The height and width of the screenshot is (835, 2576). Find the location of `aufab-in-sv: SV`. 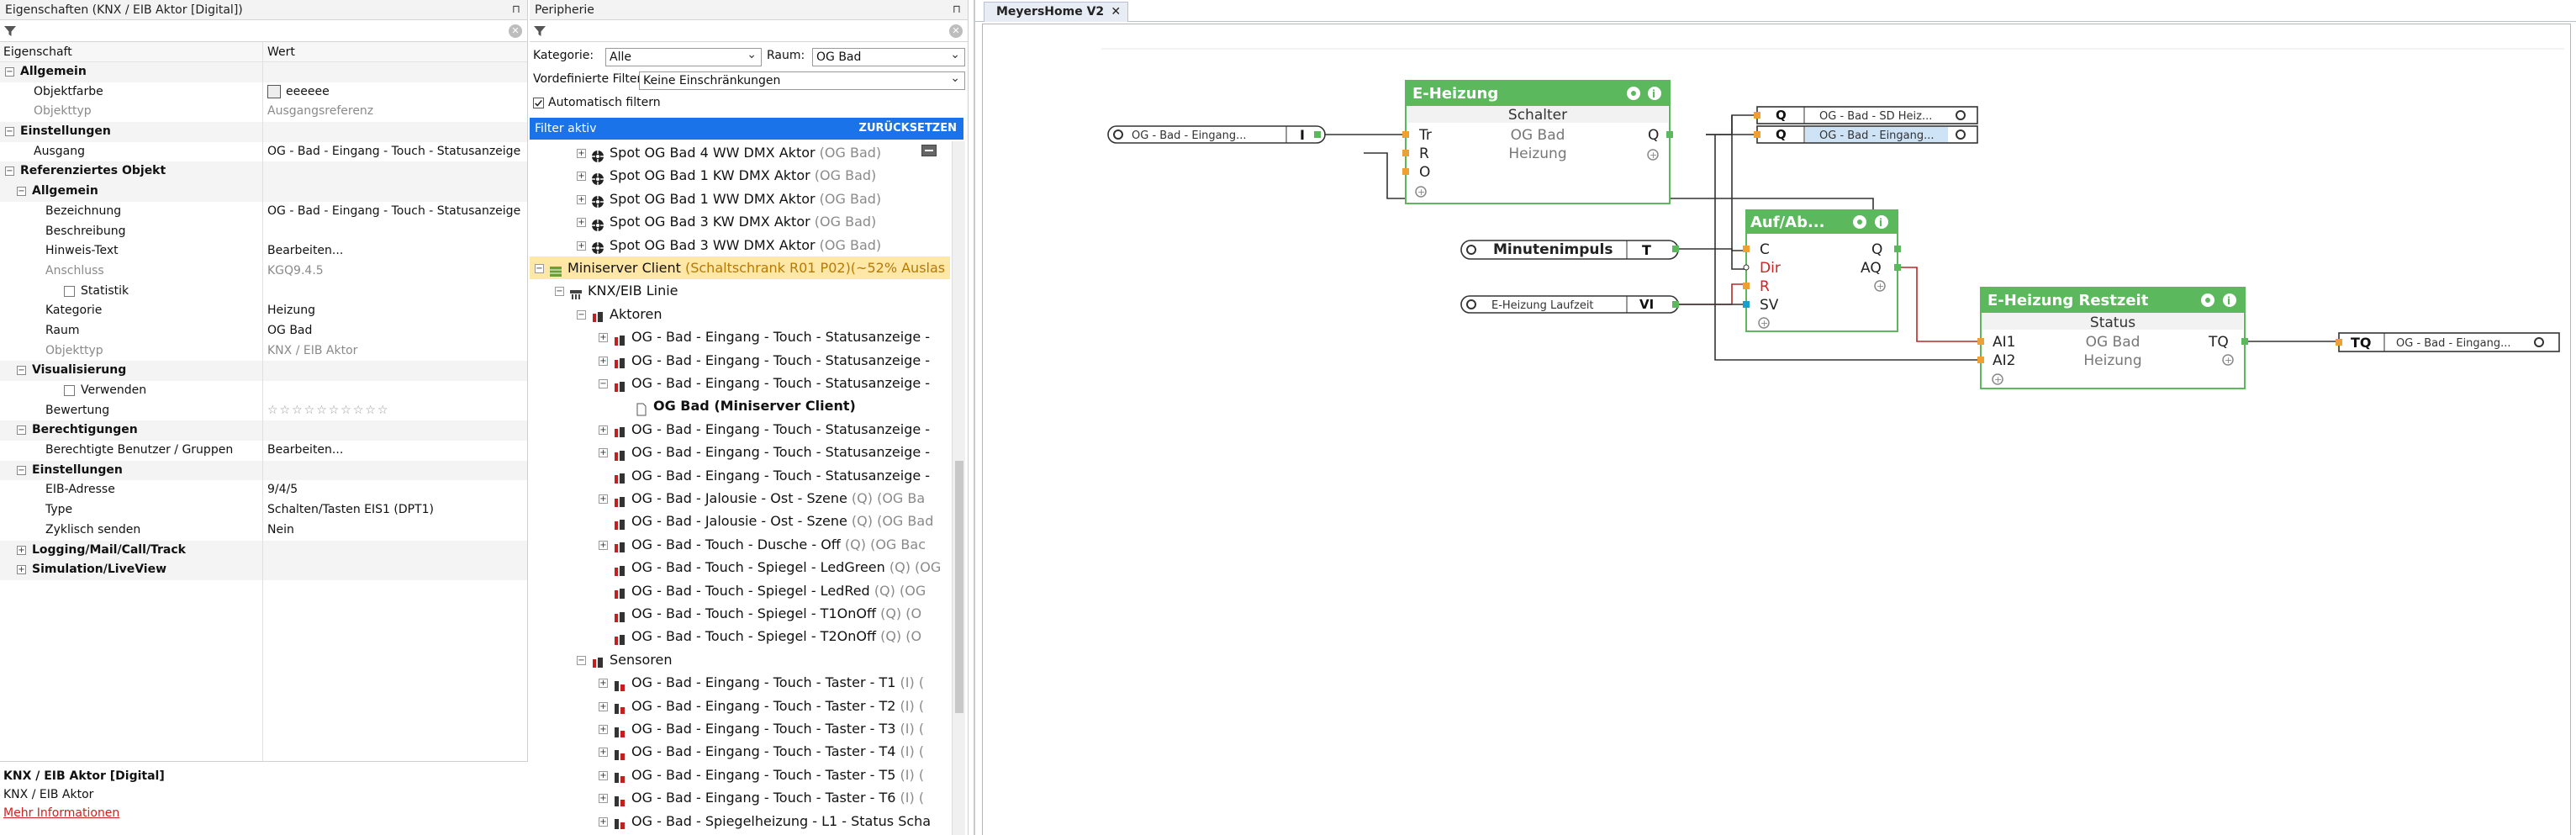

aufab-in-sv: SV is located at coordinates (1770, 305).